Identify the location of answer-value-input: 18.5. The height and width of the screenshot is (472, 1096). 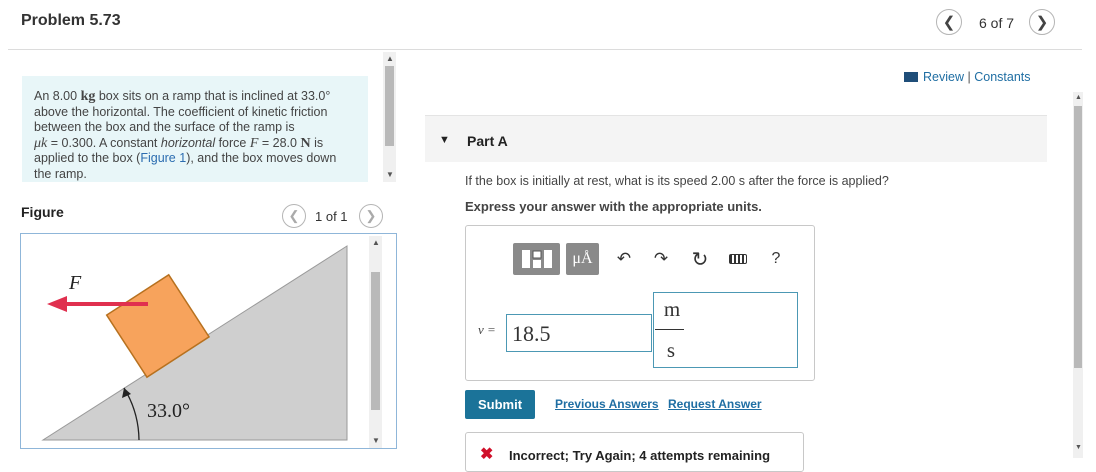
(579, 333).